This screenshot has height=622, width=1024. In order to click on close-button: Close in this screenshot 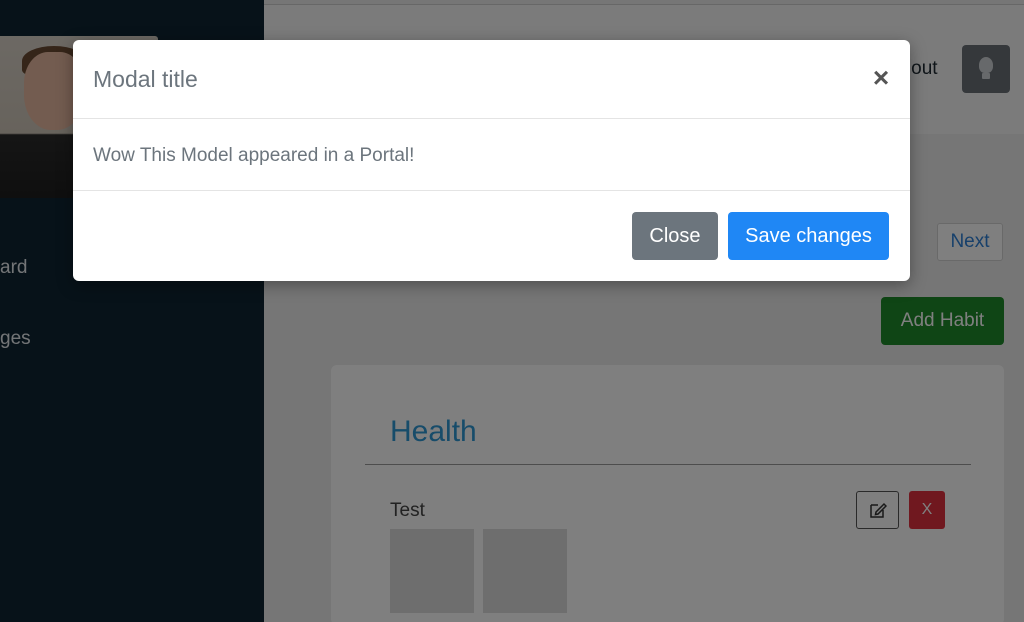, I will do `click(675, 236)`.